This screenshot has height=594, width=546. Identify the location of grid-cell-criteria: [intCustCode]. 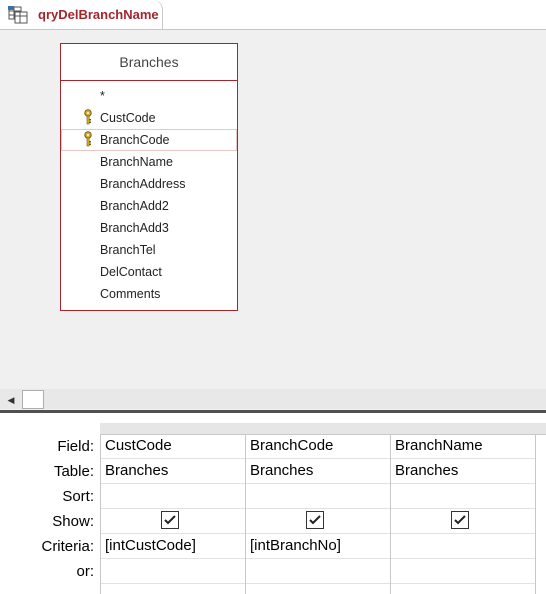
(173, 546).